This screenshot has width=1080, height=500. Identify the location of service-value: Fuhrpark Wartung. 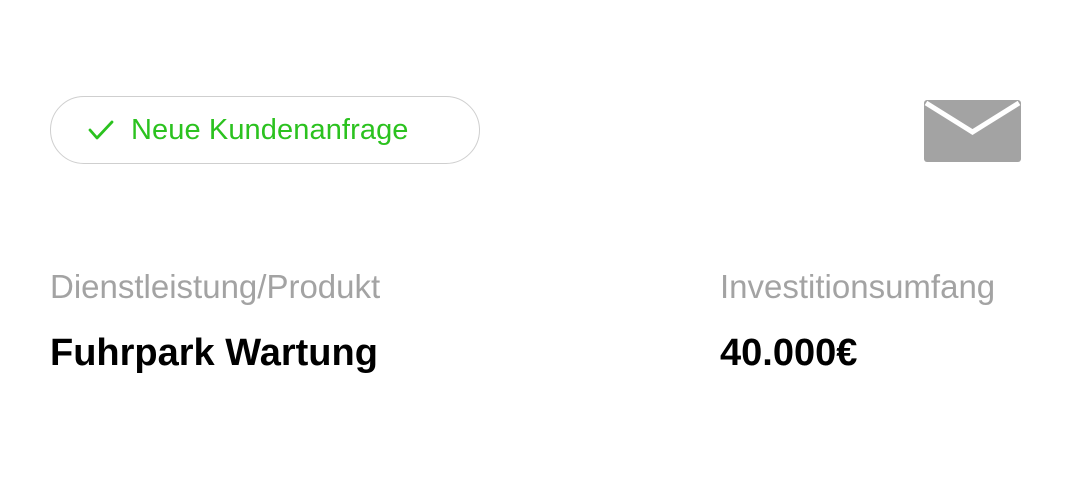
(214, 353).